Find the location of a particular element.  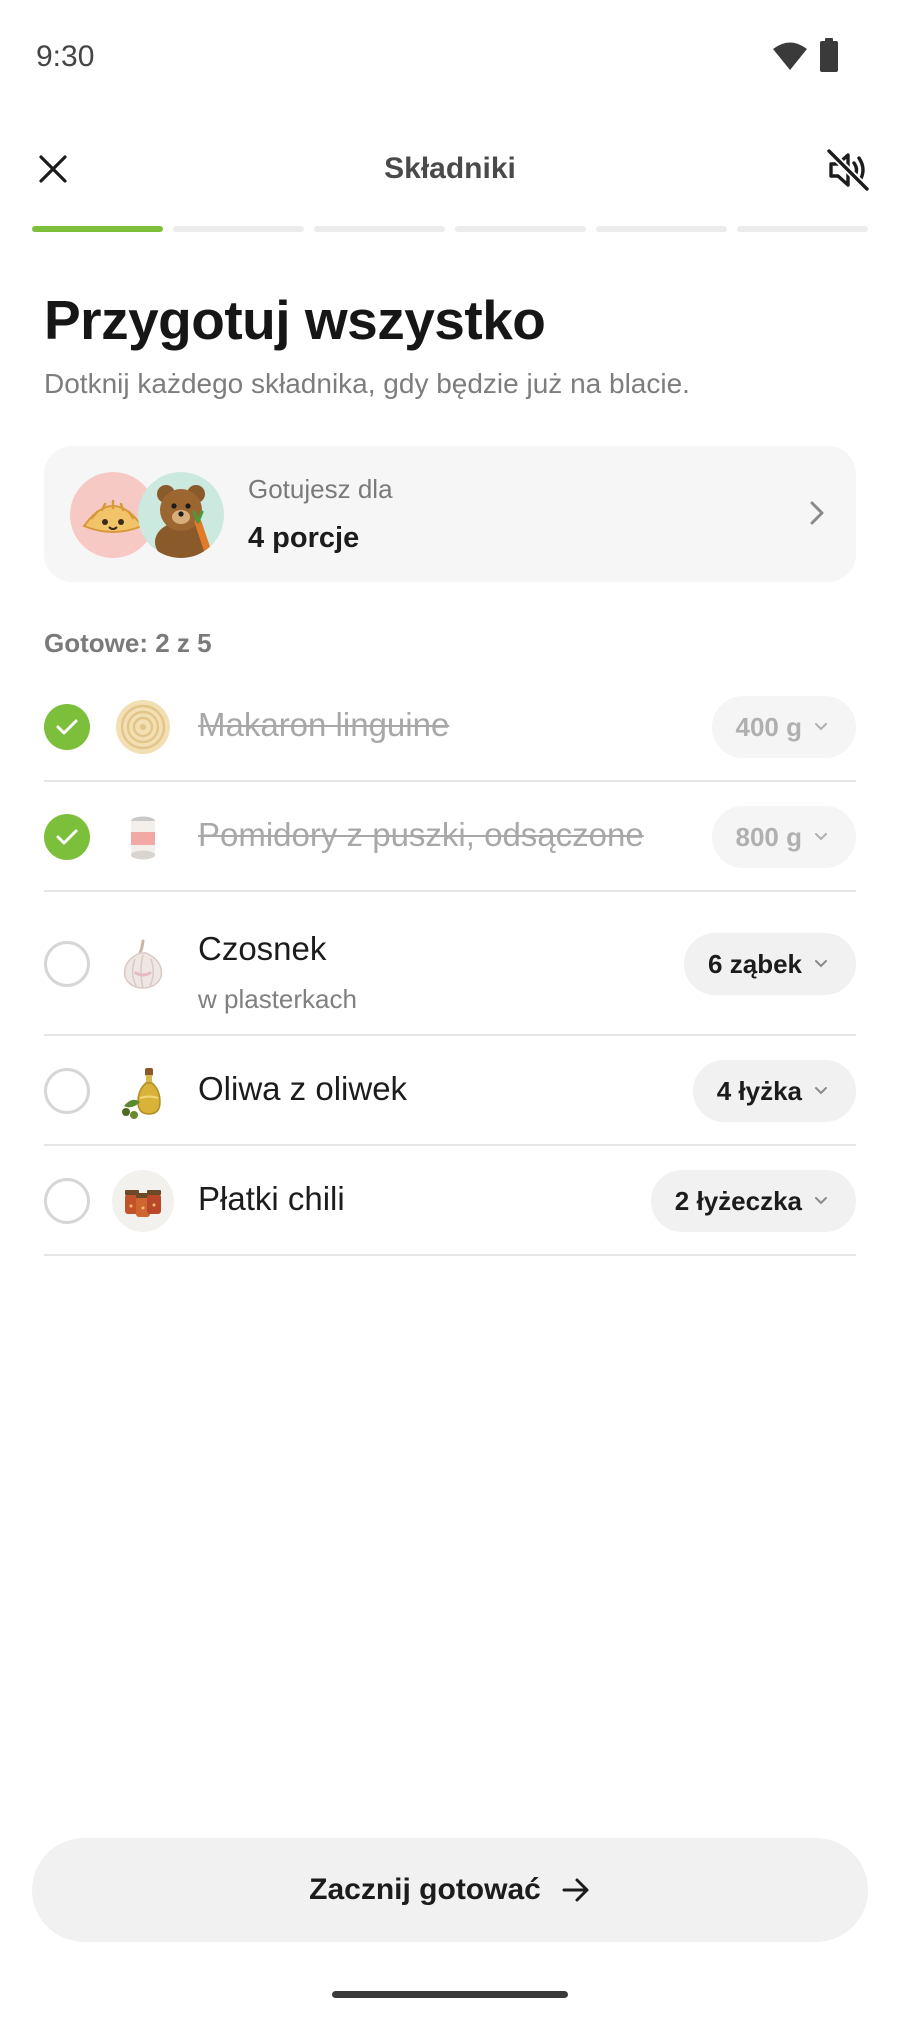

ingredient-note: w plasterkach is located at coordinates (277, 999).